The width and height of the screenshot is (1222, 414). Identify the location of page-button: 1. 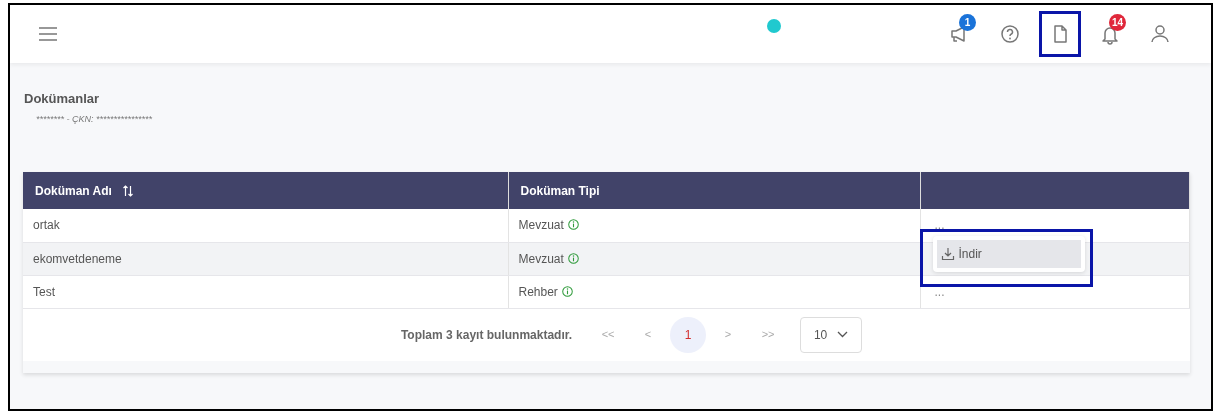
(688, 334).